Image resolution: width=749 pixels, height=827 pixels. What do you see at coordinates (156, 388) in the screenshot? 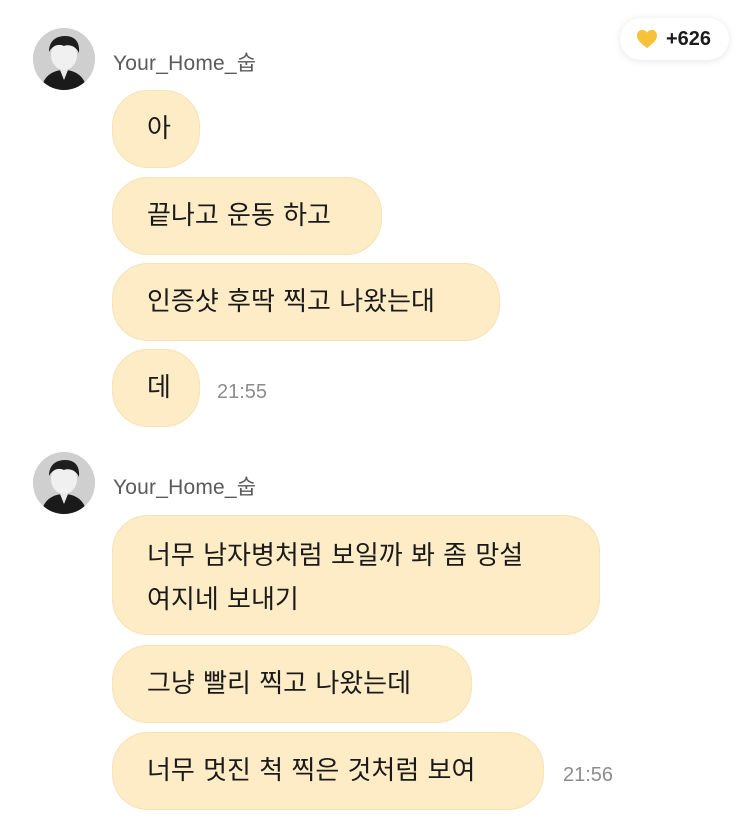
I see `message-bubble: 데` at bounding box center [156, 388].